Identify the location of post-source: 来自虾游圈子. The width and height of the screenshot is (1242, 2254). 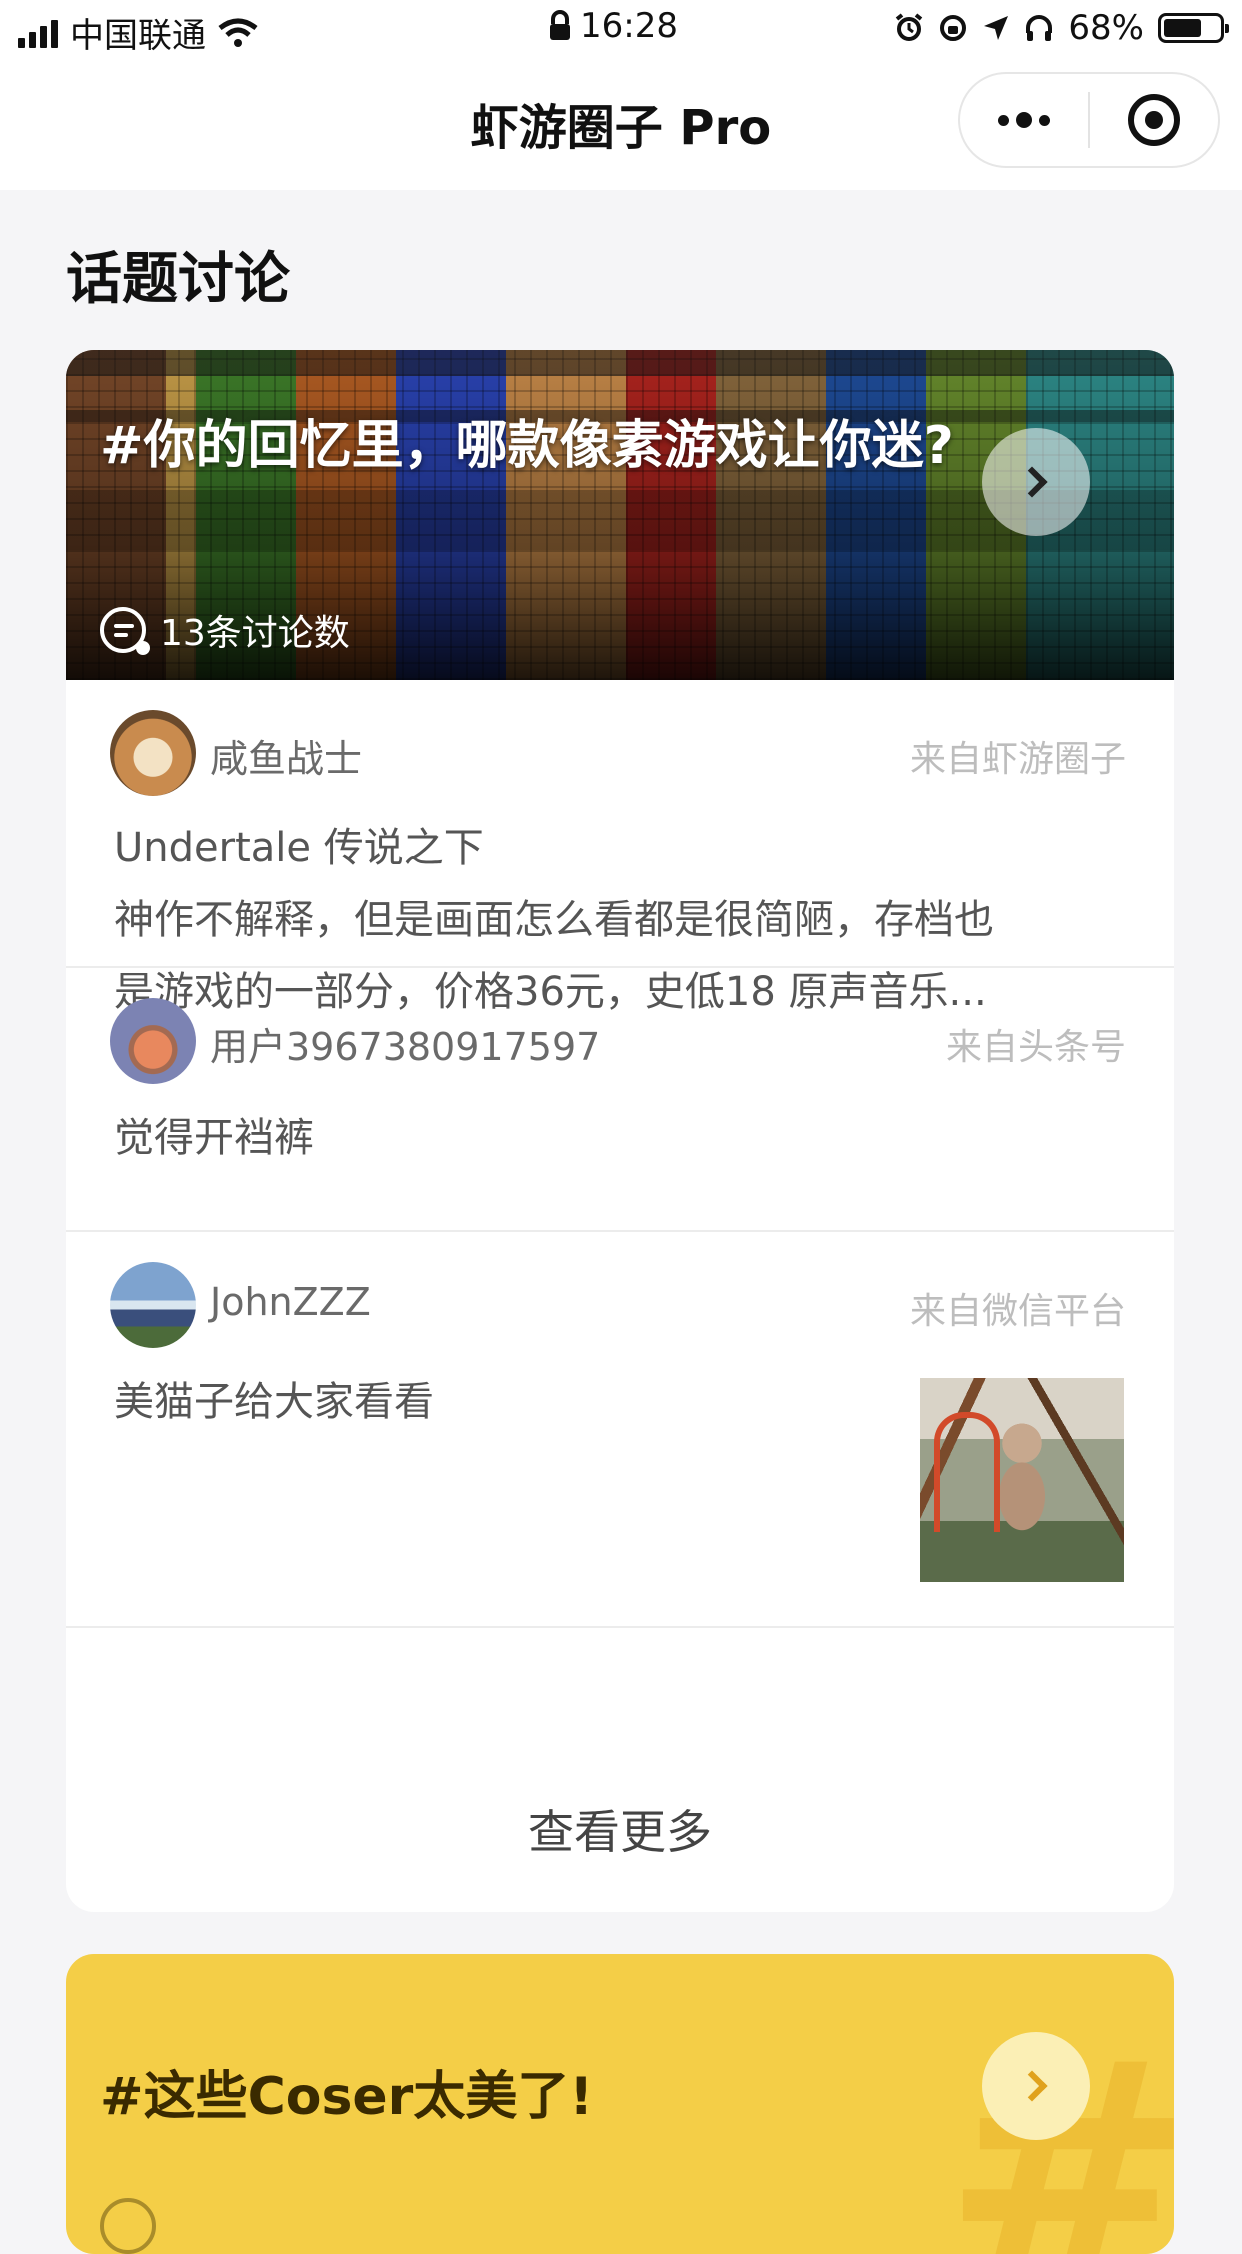
(1017, 759).